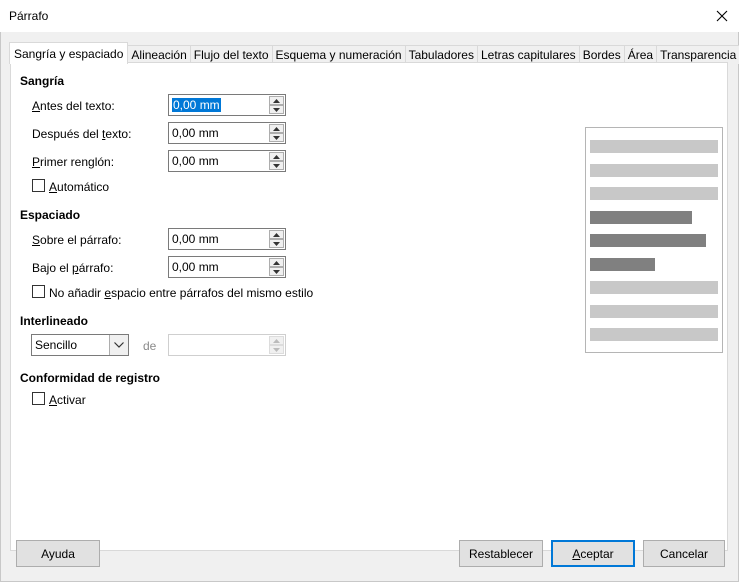  Describe the element at coordinates (118, 345) in the screenshot. I see `chevron-down-icon` at that location.